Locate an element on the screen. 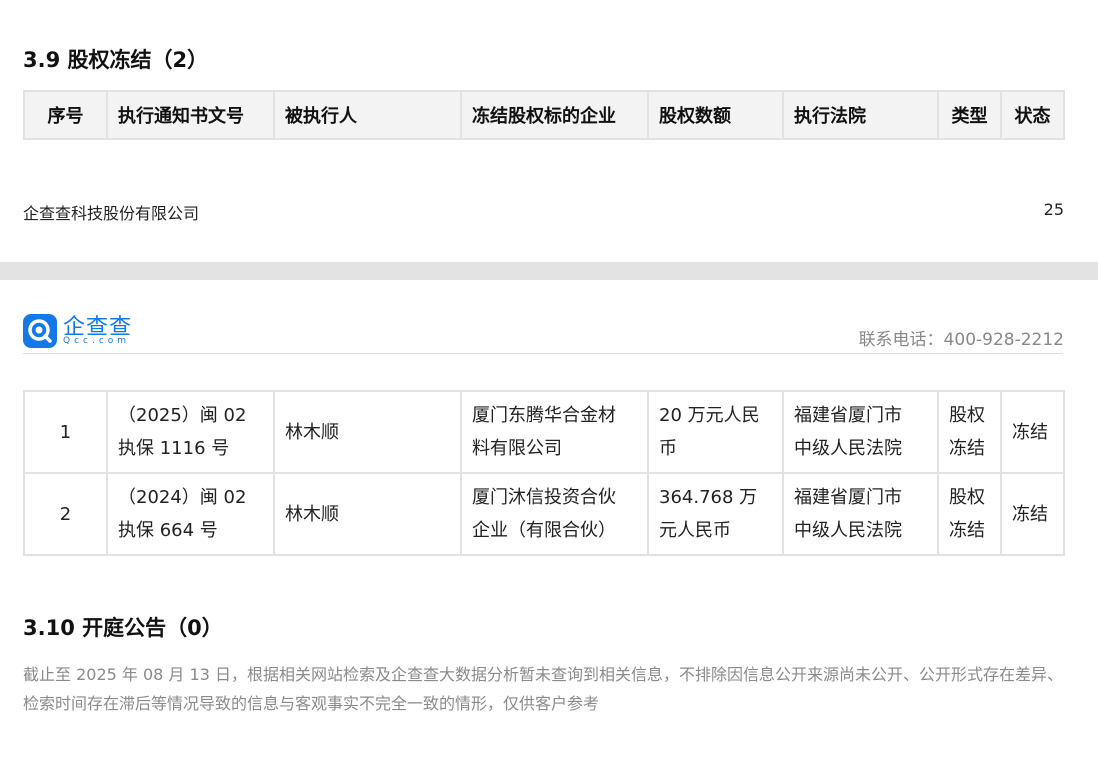  cell-doc-no: （2024）闽 02 执保 664 号 is located at coordinates (190, 514).